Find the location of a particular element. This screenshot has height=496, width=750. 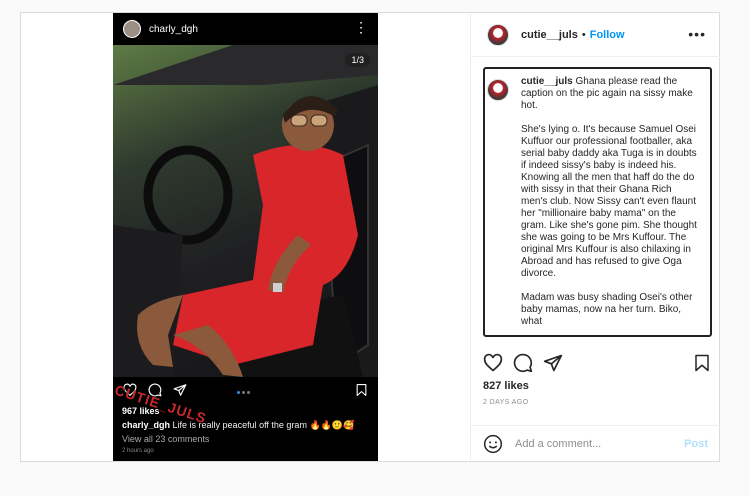

caption-avatar is located at coordinates (498, 90).